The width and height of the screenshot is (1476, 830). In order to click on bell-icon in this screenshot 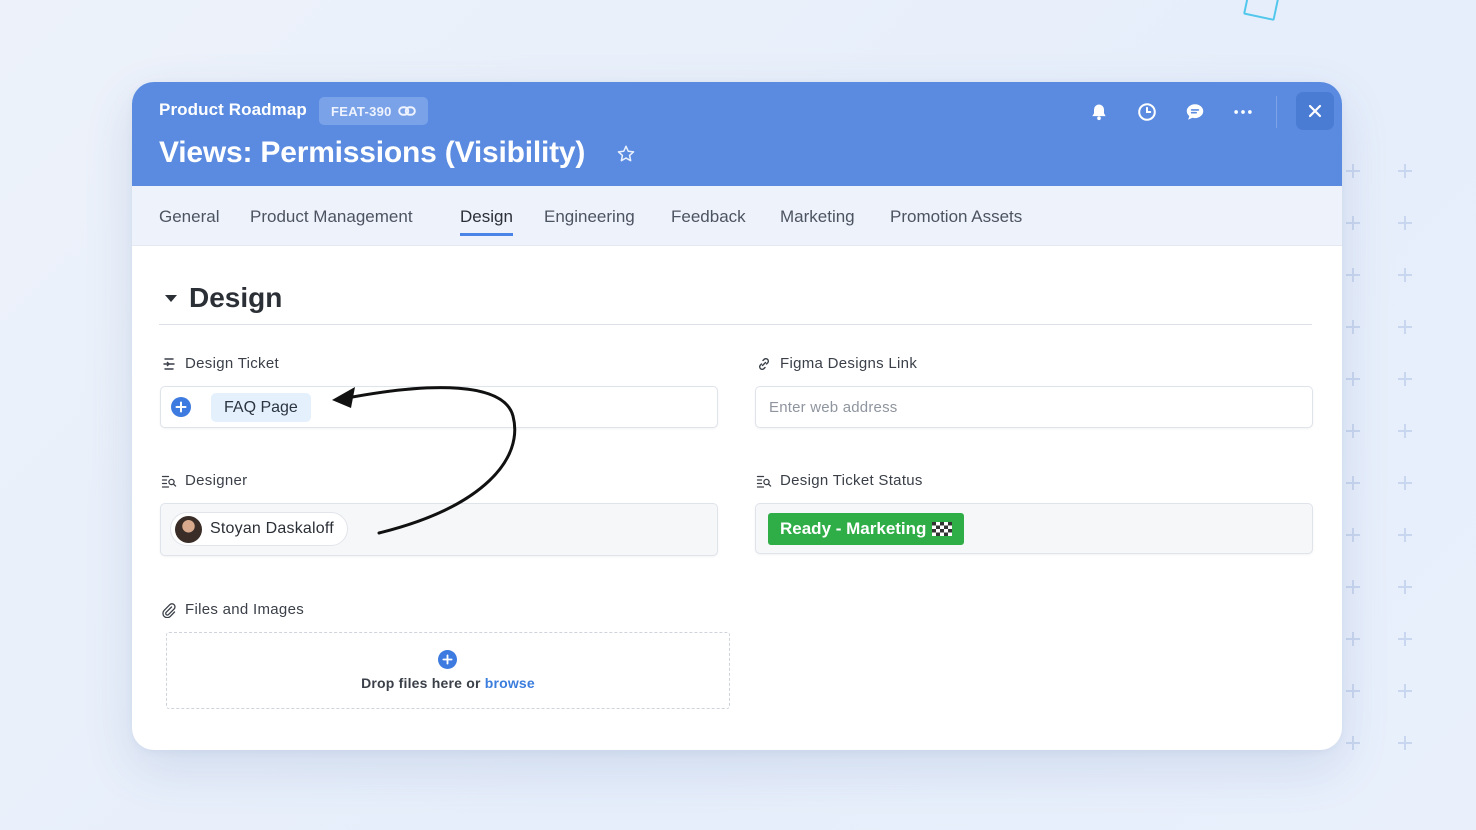, I will do `click(1099, 112)`.